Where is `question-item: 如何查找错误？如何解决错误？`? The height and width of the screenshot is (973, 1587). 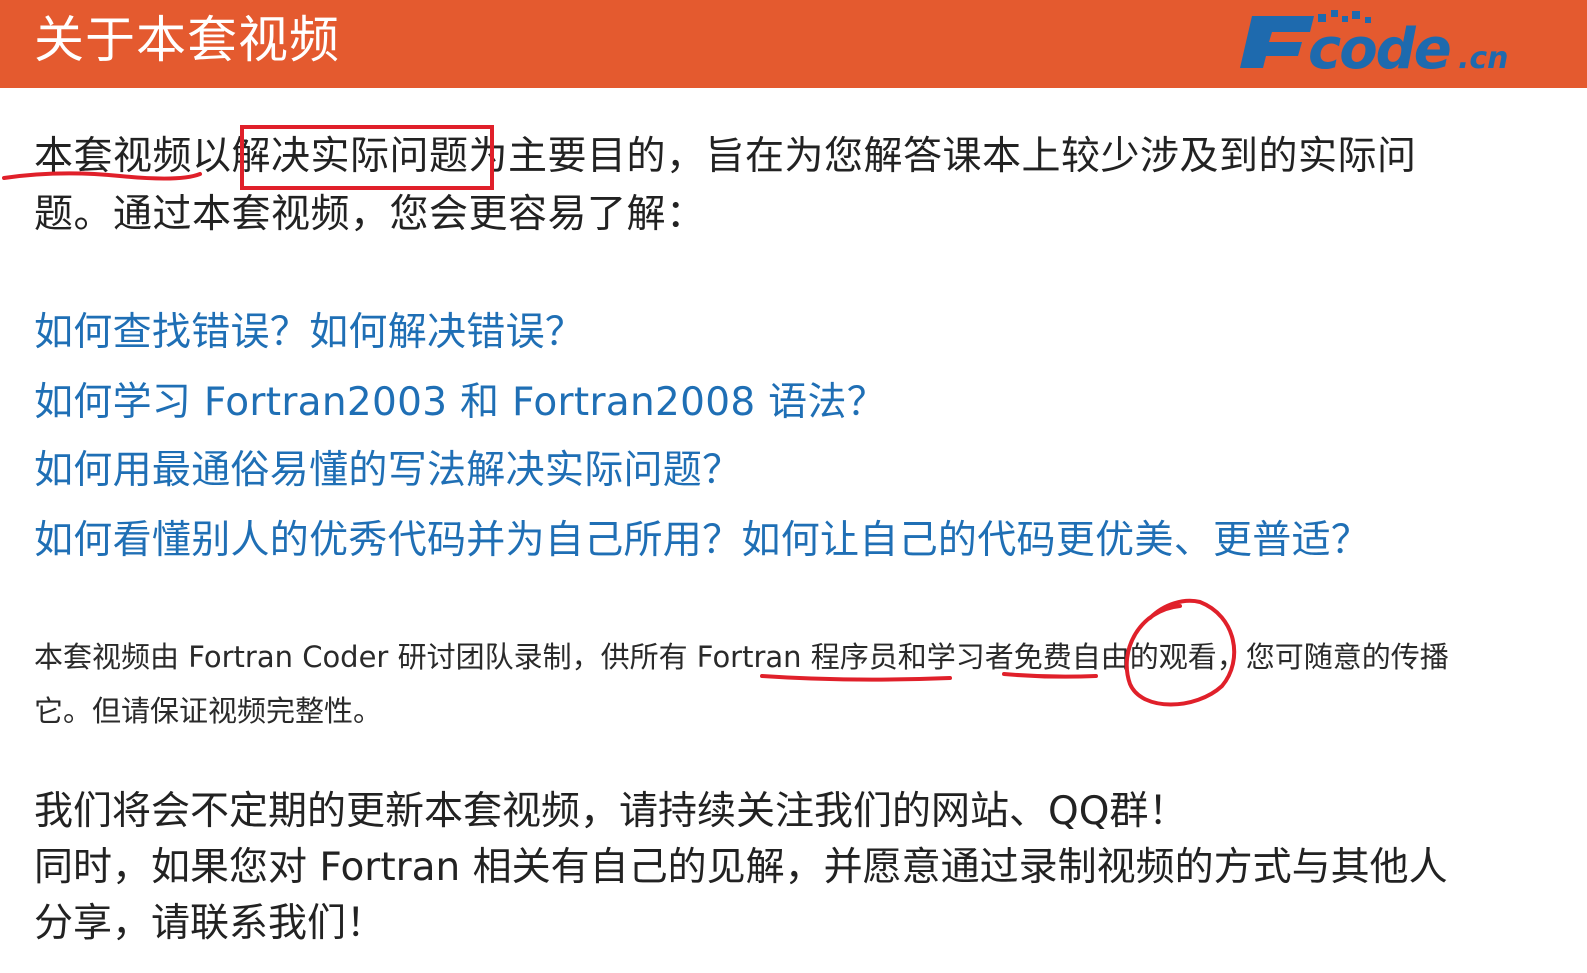 question-item: 如何查找错误？如何解决错误？ is located at coordinates (309, 332).